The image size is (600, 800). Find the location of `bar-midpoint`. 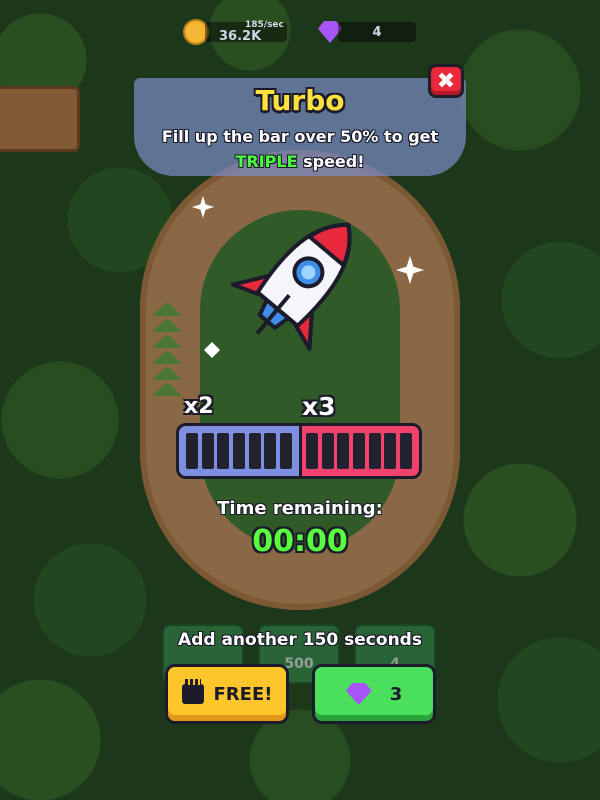

bar-midpoint is located at coordinates (300, 451).